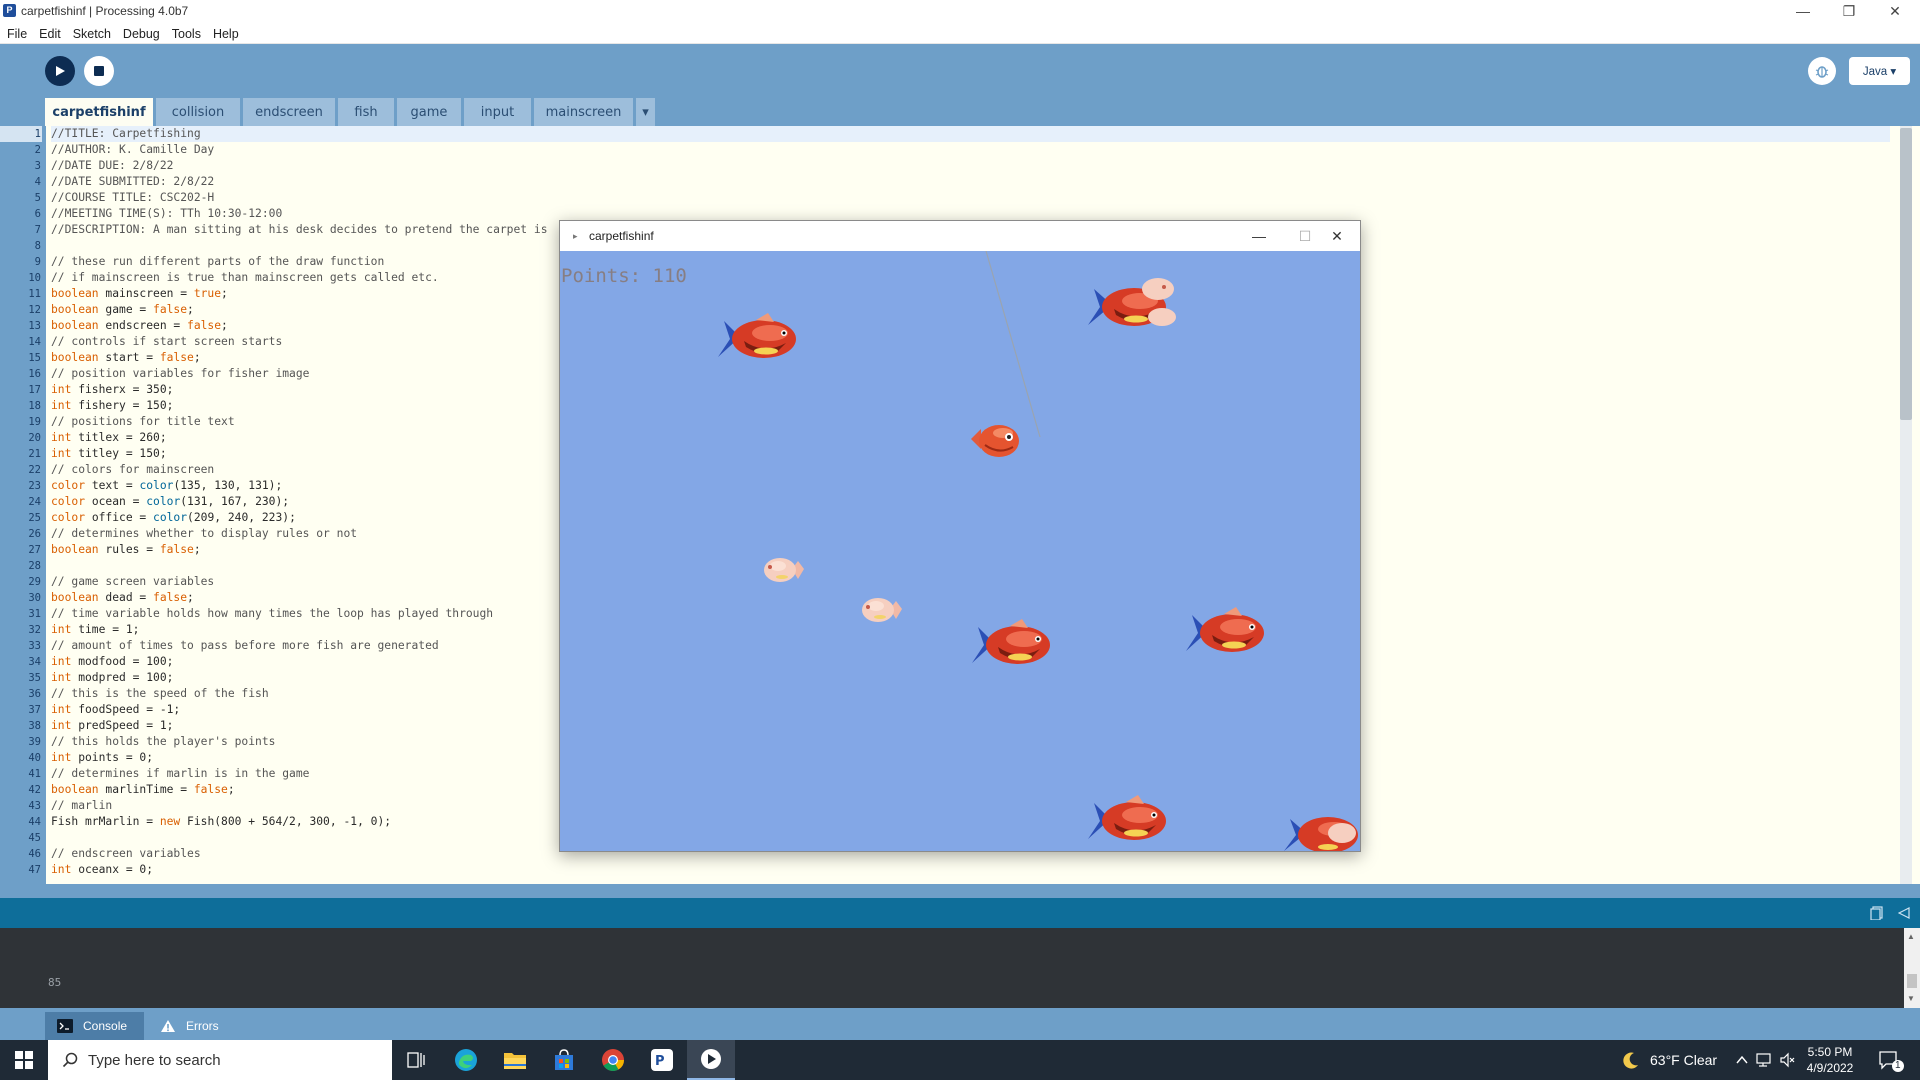 The image size is (1920, 1080). Describe the element at coordinates (1895, 11) in the screenshot. I see `close-button: ✕` at that location.